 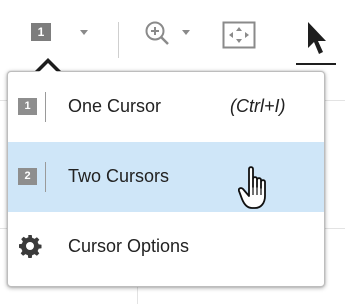 What do you see at coordinates (239, 35) in the screenshot?
I see `fit-to-view-icon` at bounding box center [239, 35].